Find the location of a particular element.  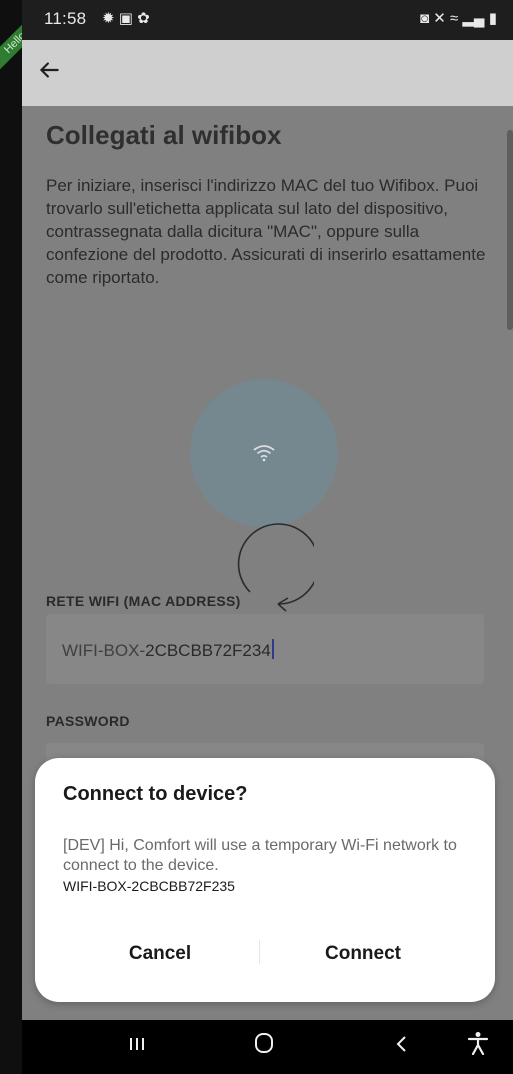

chevron-left-icon is located at coordinates (401, 1044).